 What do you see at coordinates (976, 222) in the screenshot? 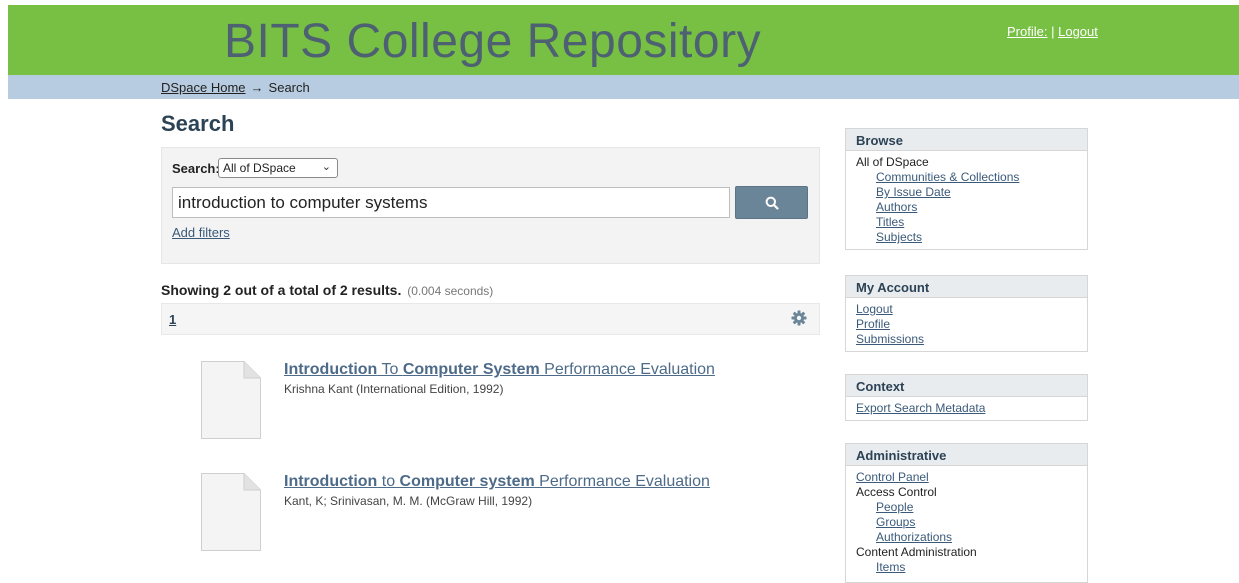
I see `browse-titles-link: Titles` at bounding box center [976, 222].